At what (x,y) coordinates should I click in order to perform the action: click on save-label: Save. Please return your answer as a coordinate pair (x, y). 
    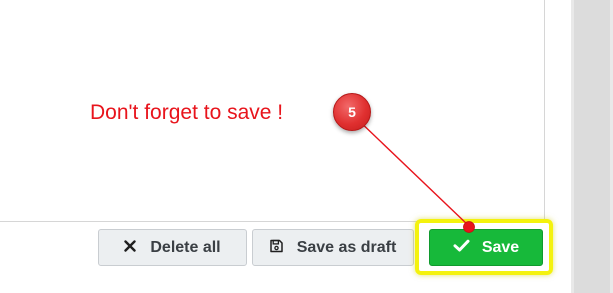
    Looking at the image, I should click on (500, 247).